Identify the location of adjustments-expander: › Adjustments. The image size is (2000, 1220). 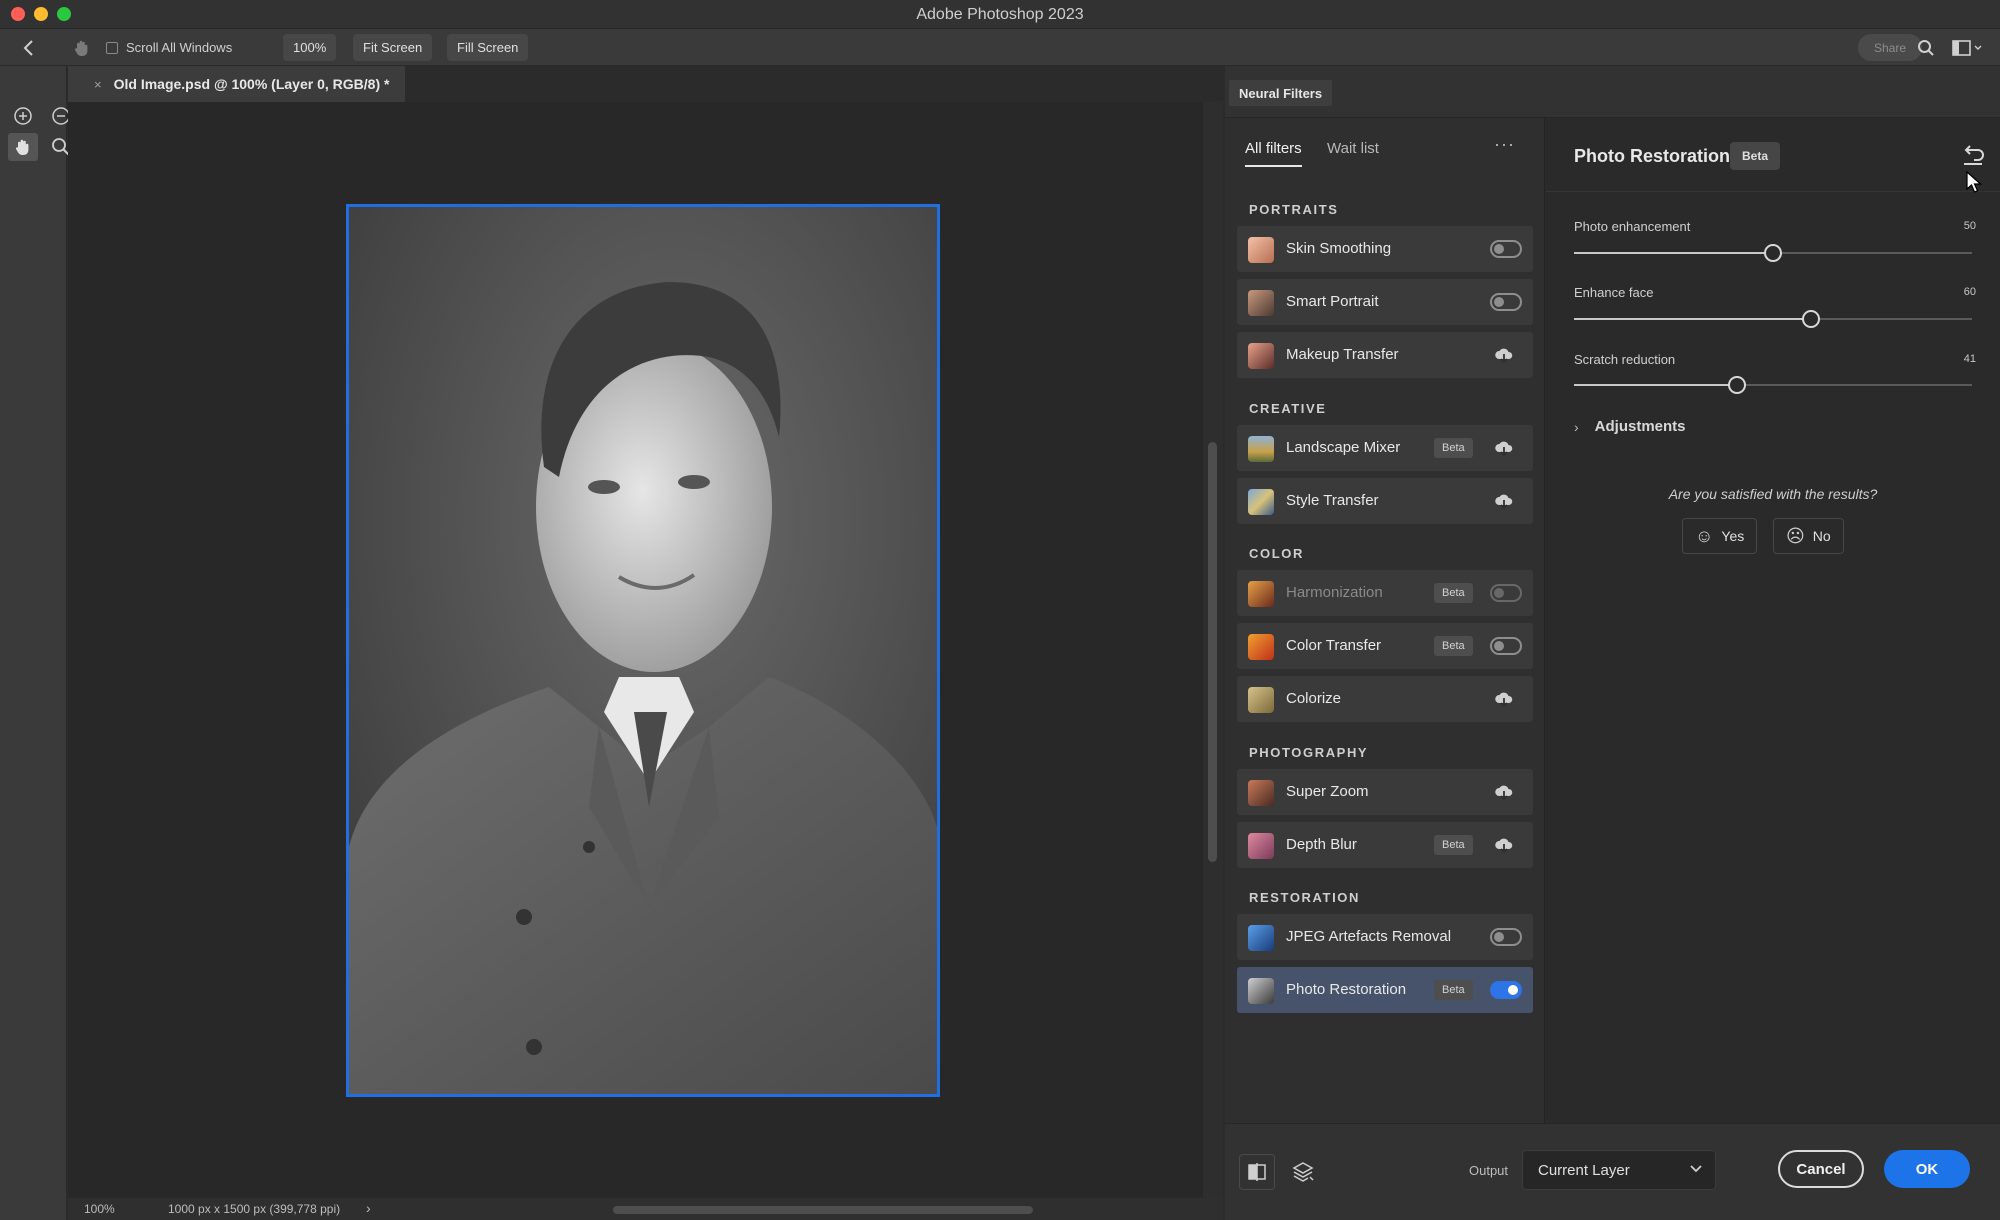
(1630, 426).